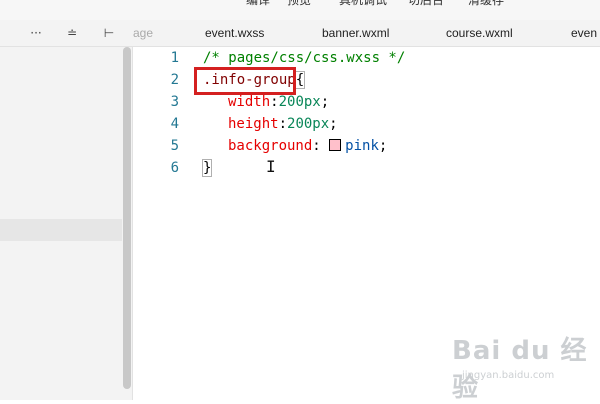  What do you see at coordinates (426, 4) in the screenshot?
I see `background-menu-item: 切后台` at bounding box center [426, 4].